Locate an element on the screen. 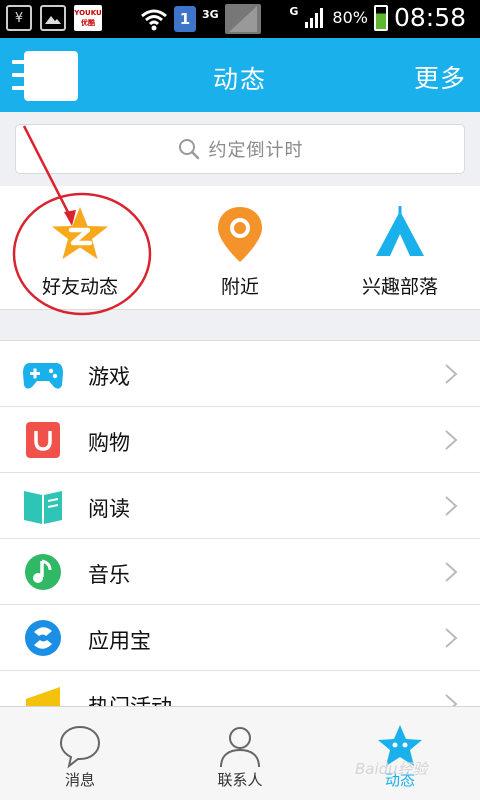 This screenshot has height=800, width=480. bottom-tab-bar: 消息 联系人 动态 is located at coordinates (240, 753).